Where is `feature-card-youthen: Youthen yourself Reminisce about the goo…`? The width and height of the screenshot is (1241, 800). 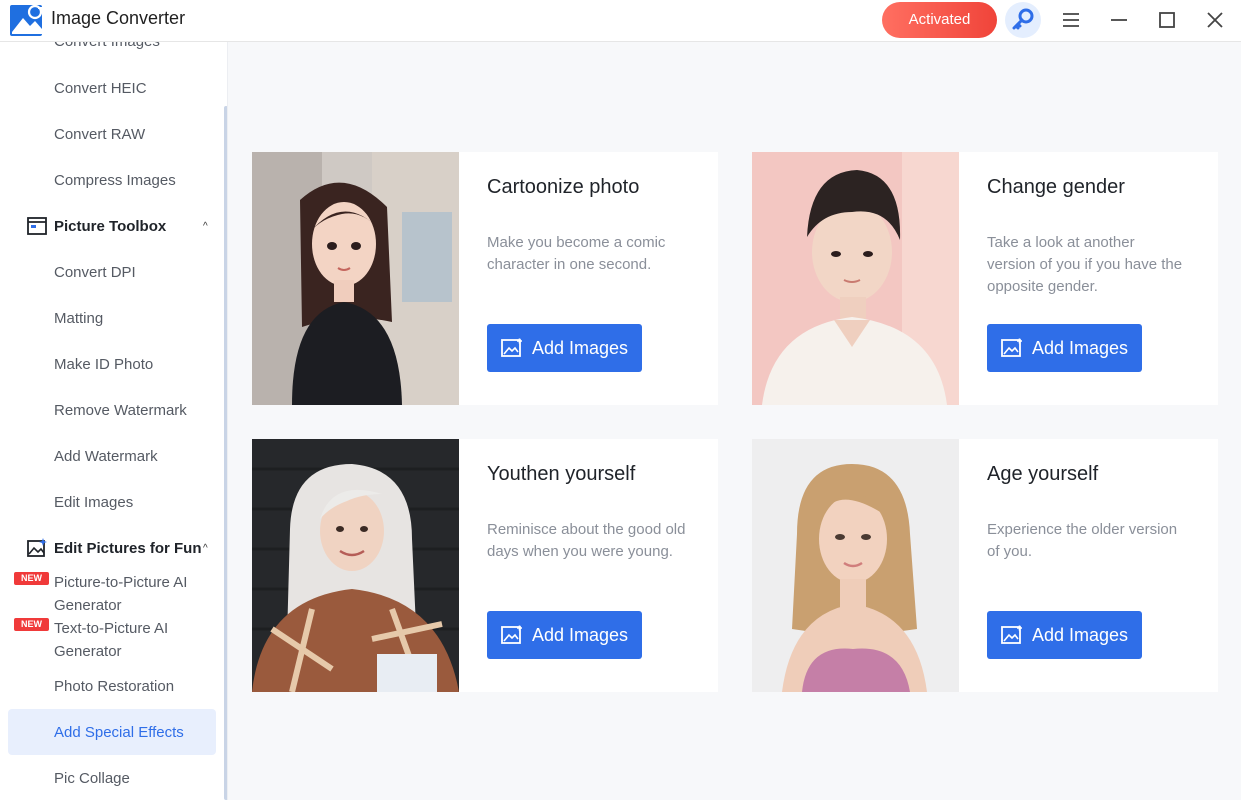 feature-card-youthen: Youthen yourself Reminisce about the goo… is located at coordinates (485, 565).